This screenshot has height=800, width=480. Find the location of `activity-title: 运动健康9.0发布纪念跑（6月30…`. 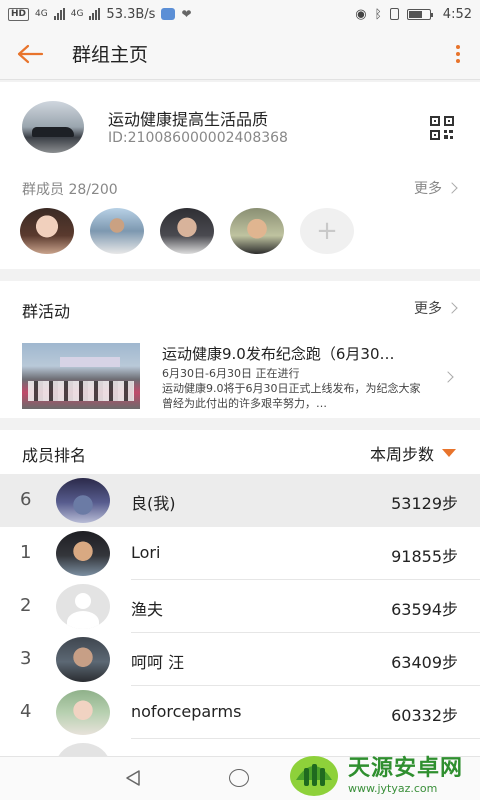

activity-title: 运动健康9.0发布纪念跑（6月30… is located at coordinates (278, 353).